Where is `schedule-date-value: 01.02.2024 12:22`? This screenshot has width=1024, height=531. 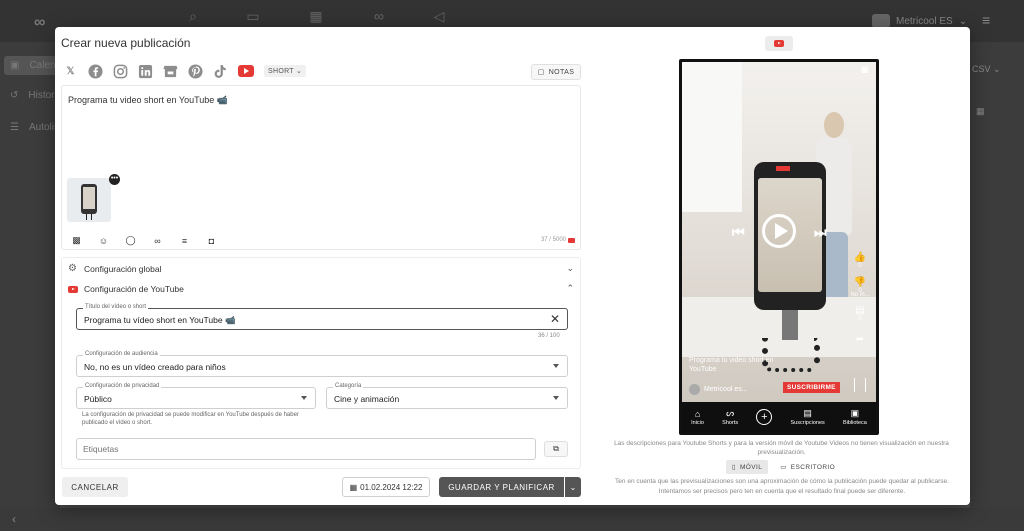 schedule-date-value: 01.02.2024 12:22 is located at coordinates (391, 487).